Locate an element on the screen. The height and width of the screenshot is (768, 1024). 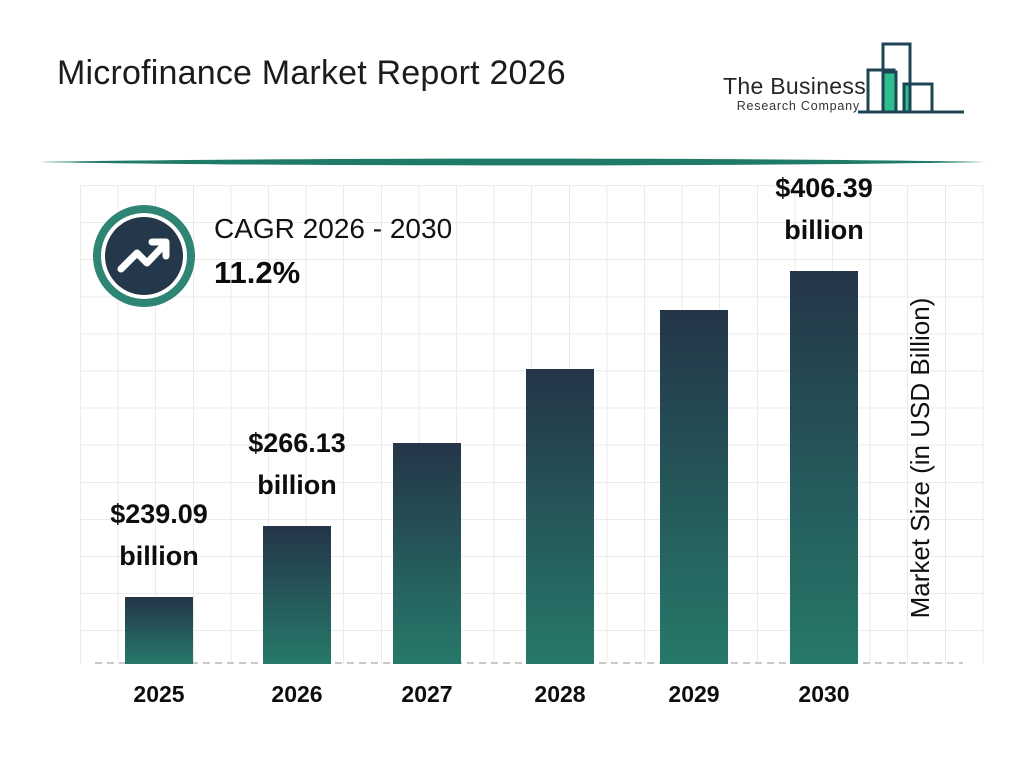
cagr-value: 11.2% is located at coordinates (257, 272).